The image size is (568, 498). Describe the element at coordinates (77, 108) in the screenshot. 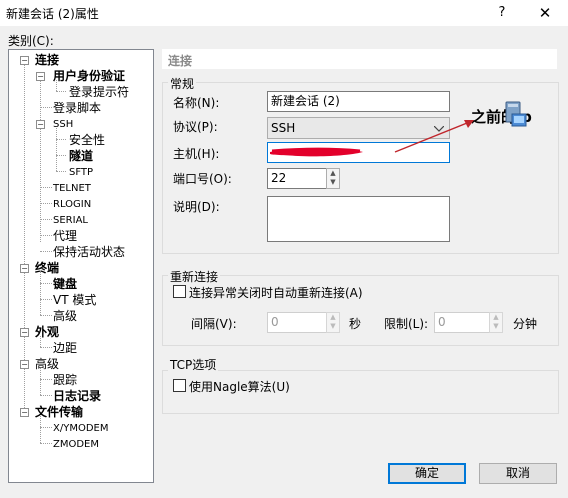

I see `tree-item-login-scripts: 登录脚本` at that location.